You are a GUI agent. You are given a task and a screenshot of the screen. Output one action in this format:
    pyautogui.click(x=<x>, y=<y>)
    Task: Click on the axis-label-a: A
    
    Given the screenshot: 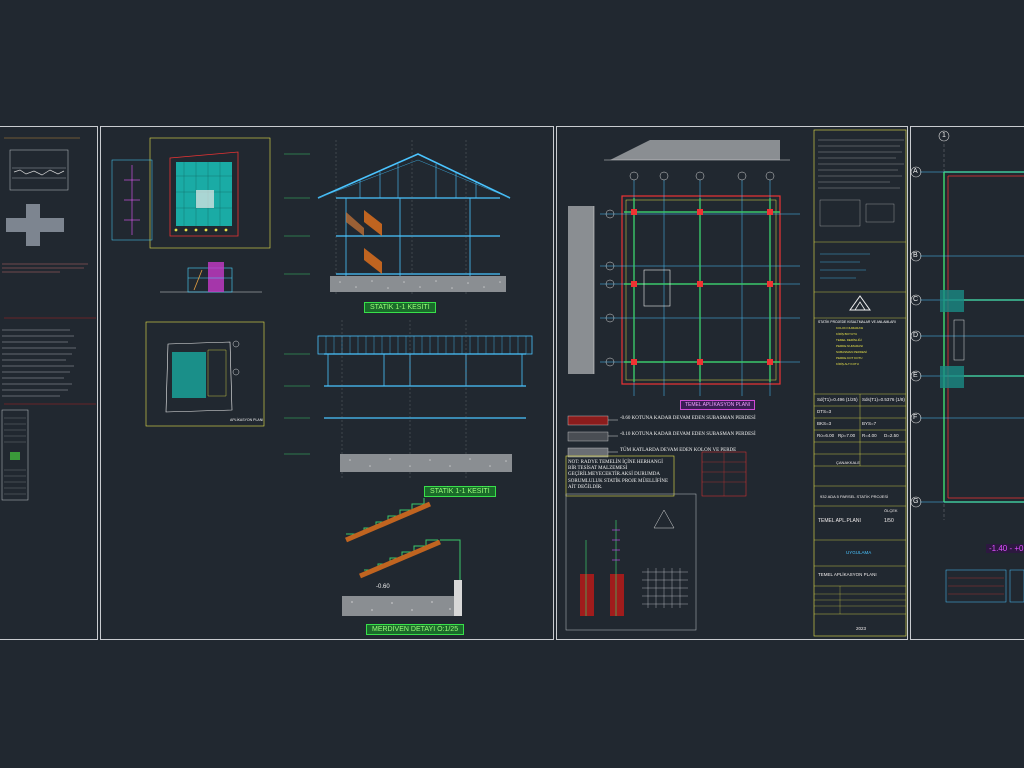 What is the action you would take?
    pyautogui.click(x=915, y=171)
    